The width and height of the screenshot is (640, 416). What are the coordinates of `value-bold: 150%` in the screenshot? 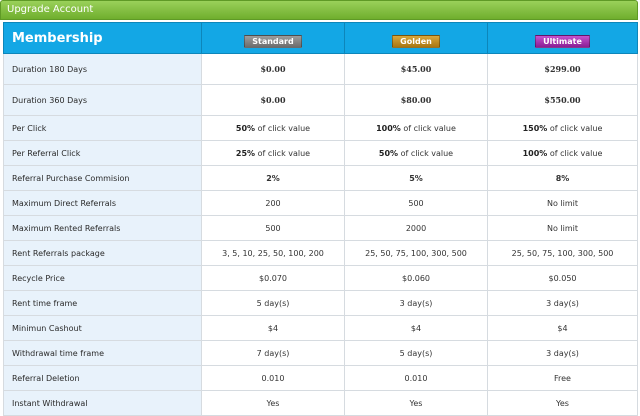 It's located at (535, 128).